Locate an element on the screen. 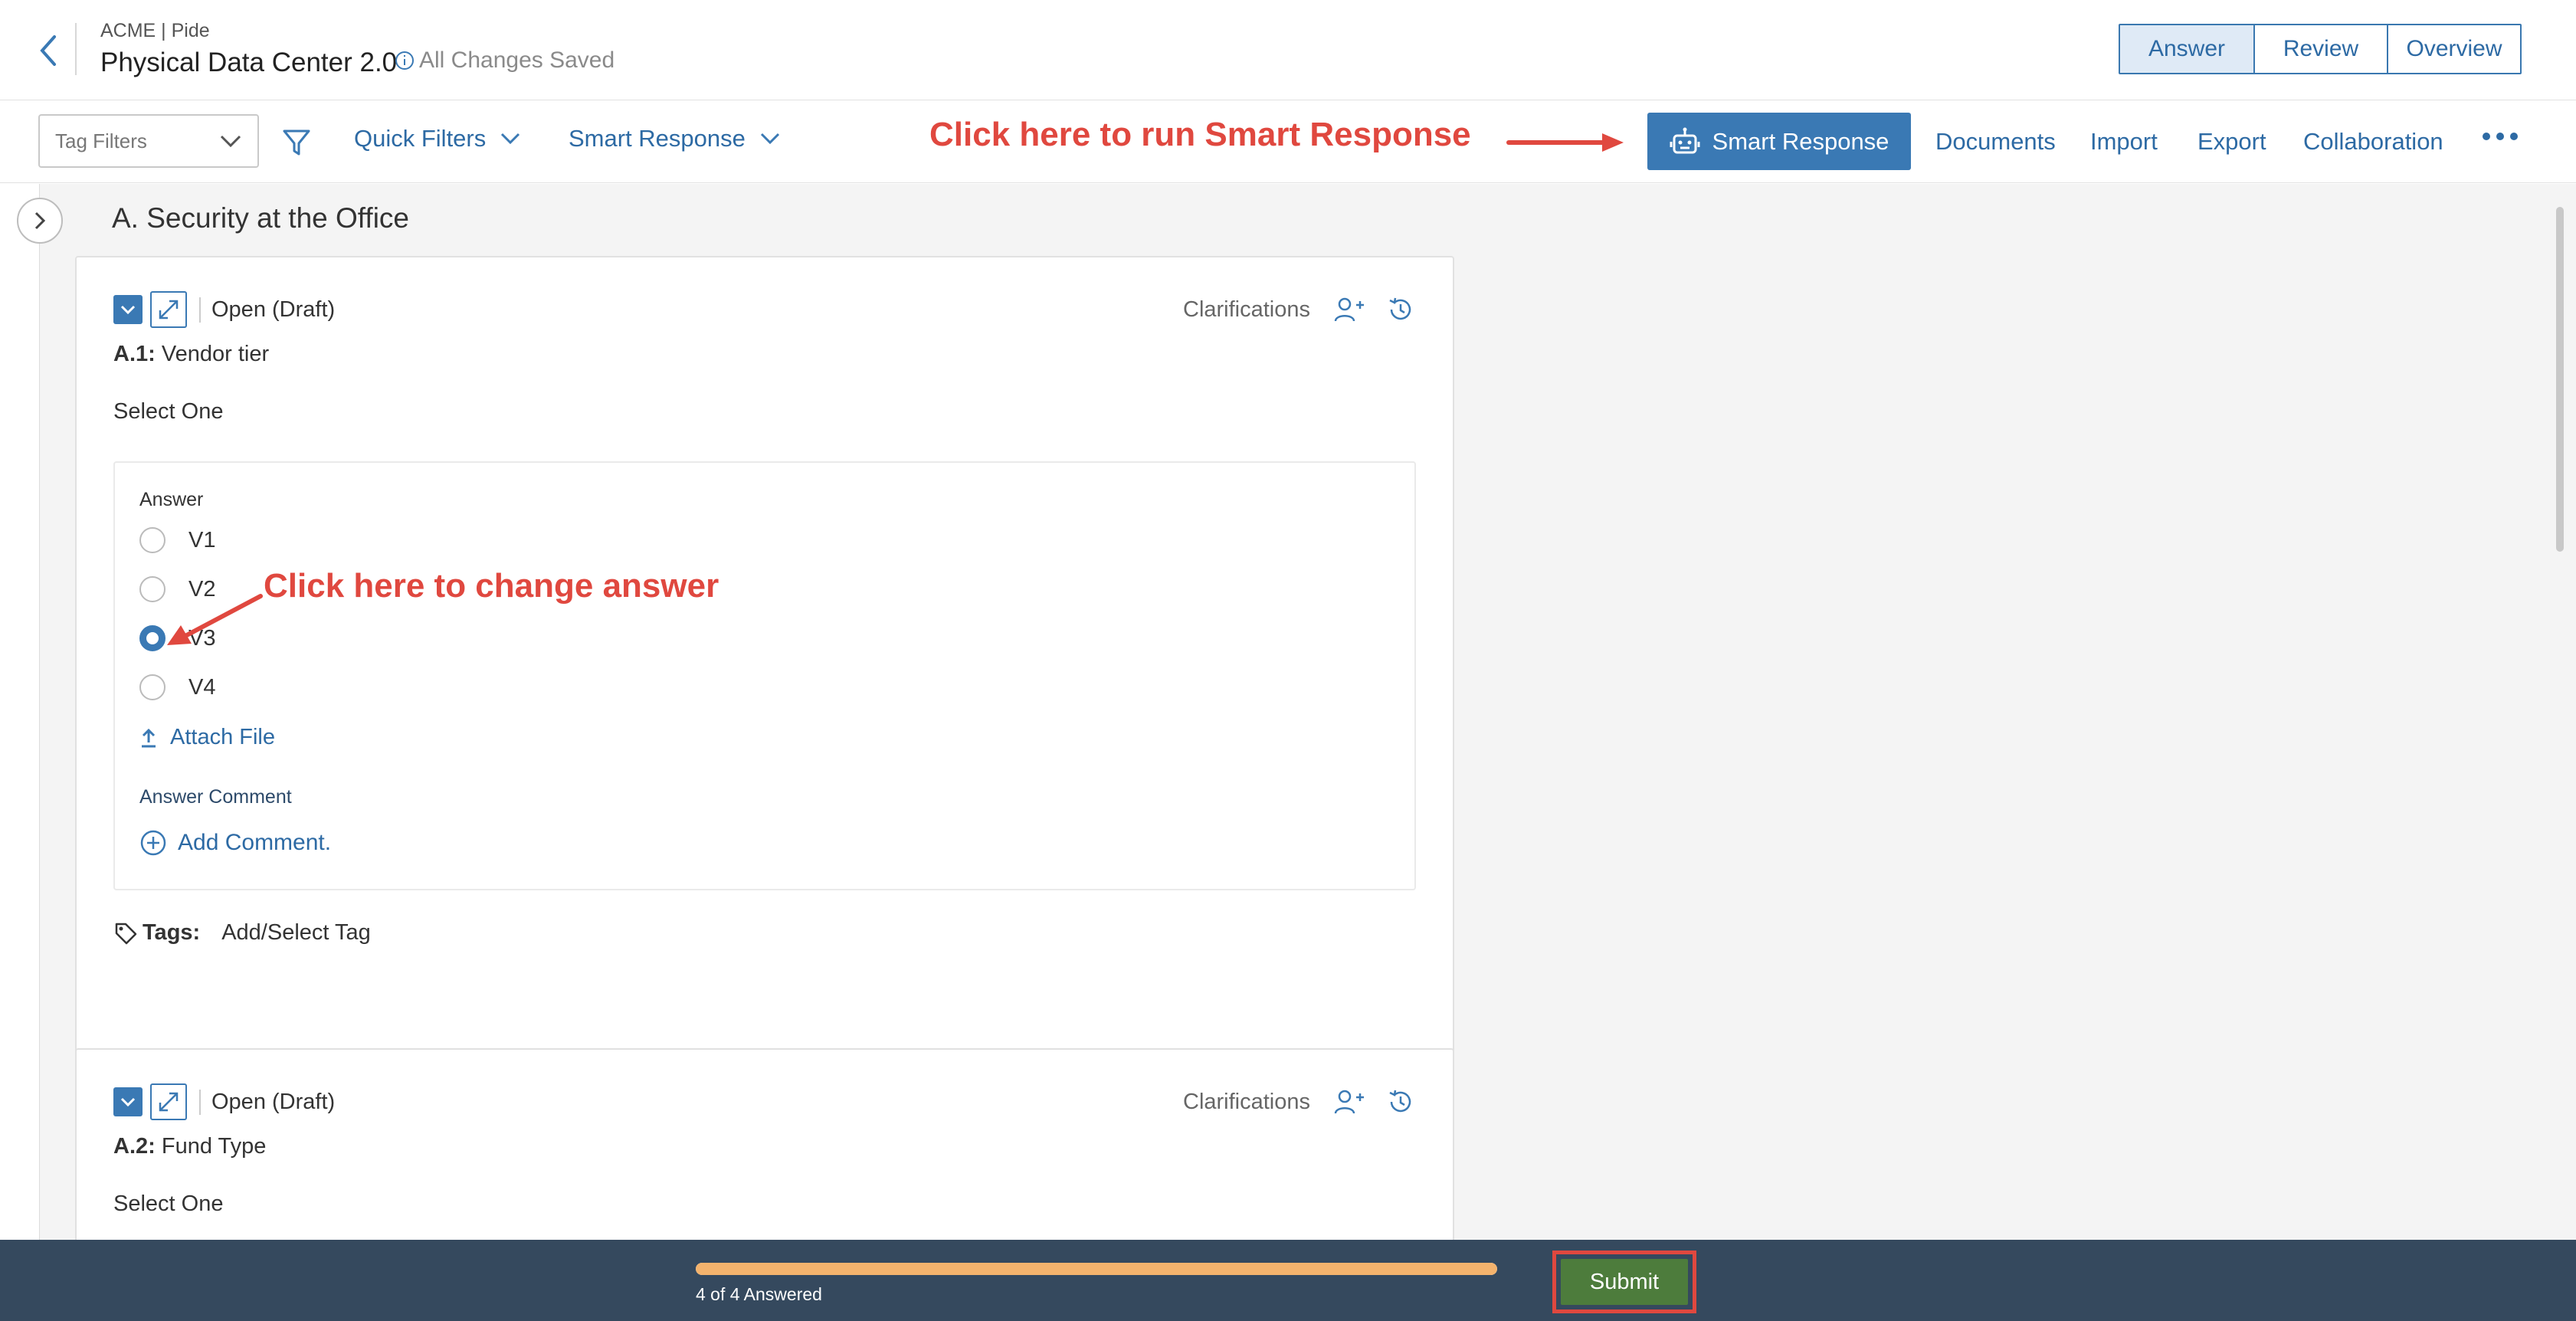 Image resolution: width=2576 pixels, height=1321 pixels. question-text: Vendor tier is located at coordinates (216, 354).